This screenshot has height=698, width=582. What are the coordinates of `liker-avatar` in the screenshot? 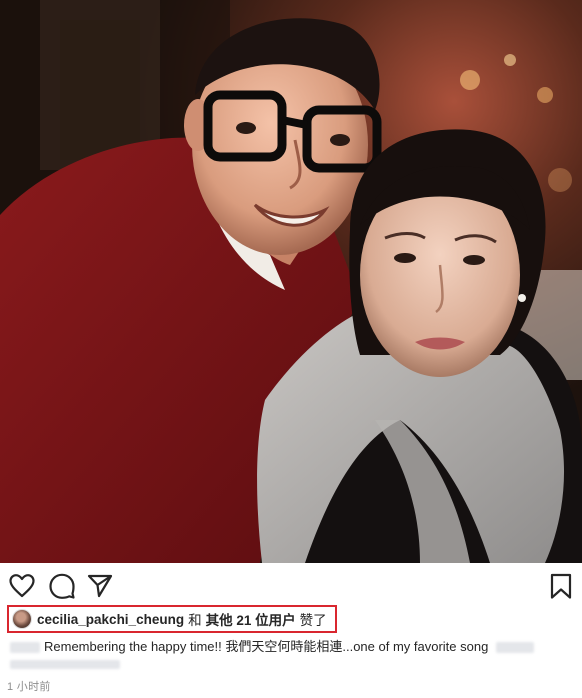 It's located at (22, 619).